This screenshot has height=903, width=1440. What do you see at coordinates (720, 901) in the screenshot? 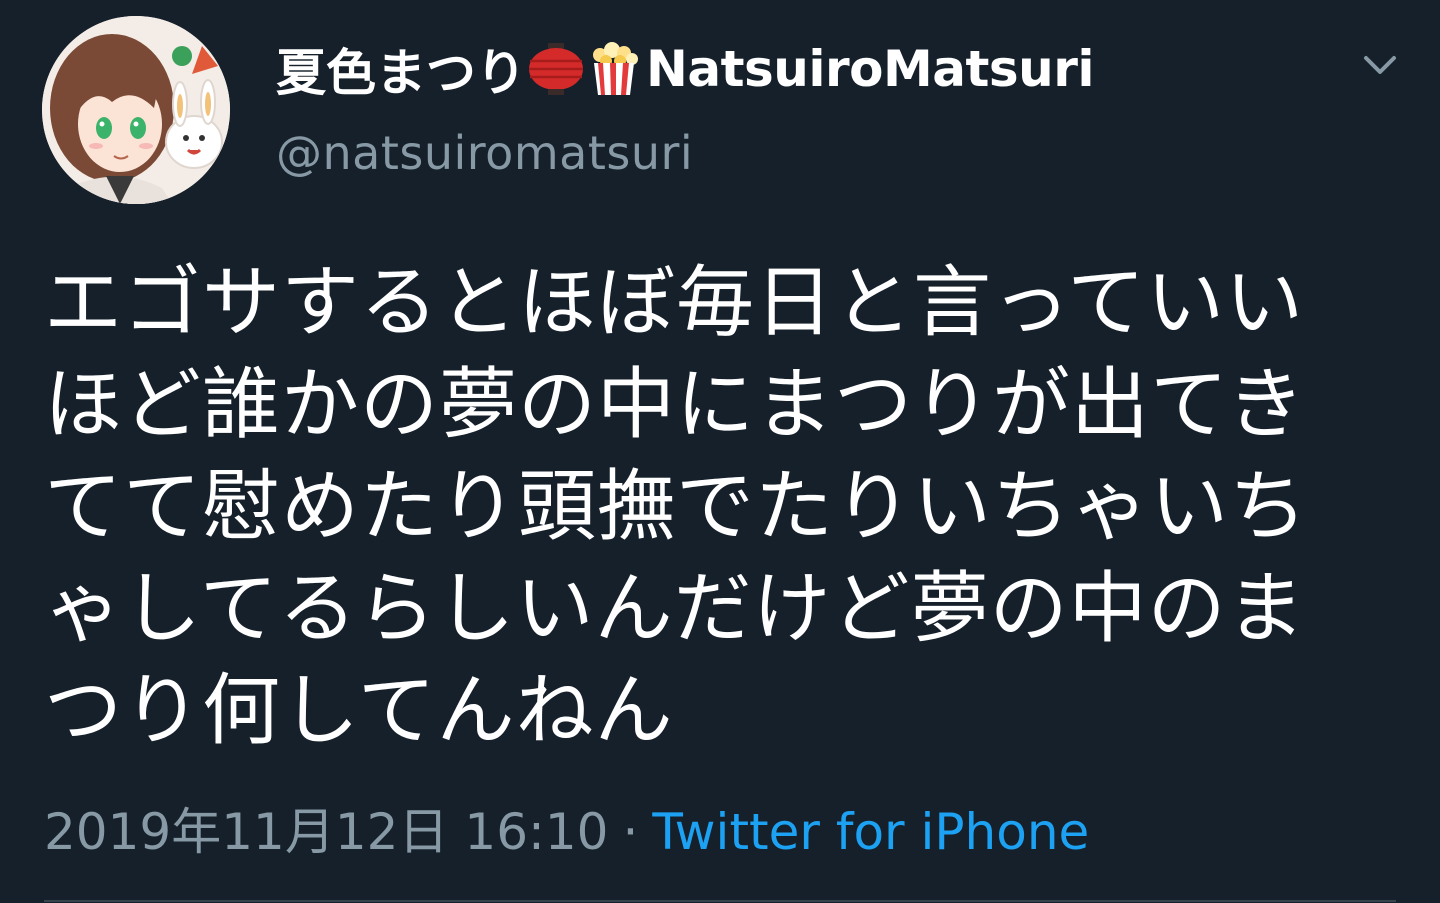
I see `divider` at bounding box center [720, 901].